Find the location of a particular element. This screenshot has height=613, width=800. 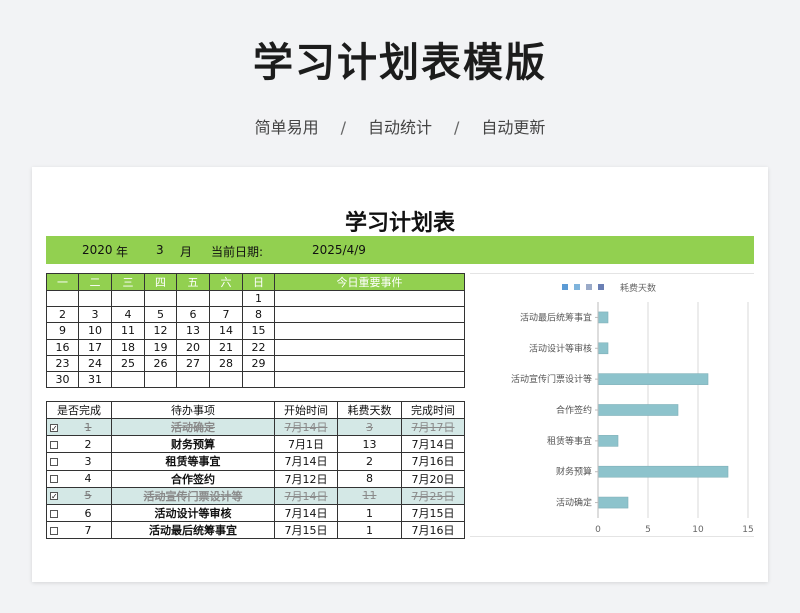

page-title: 学习计划表模版 is located at coordinates (400, 63).